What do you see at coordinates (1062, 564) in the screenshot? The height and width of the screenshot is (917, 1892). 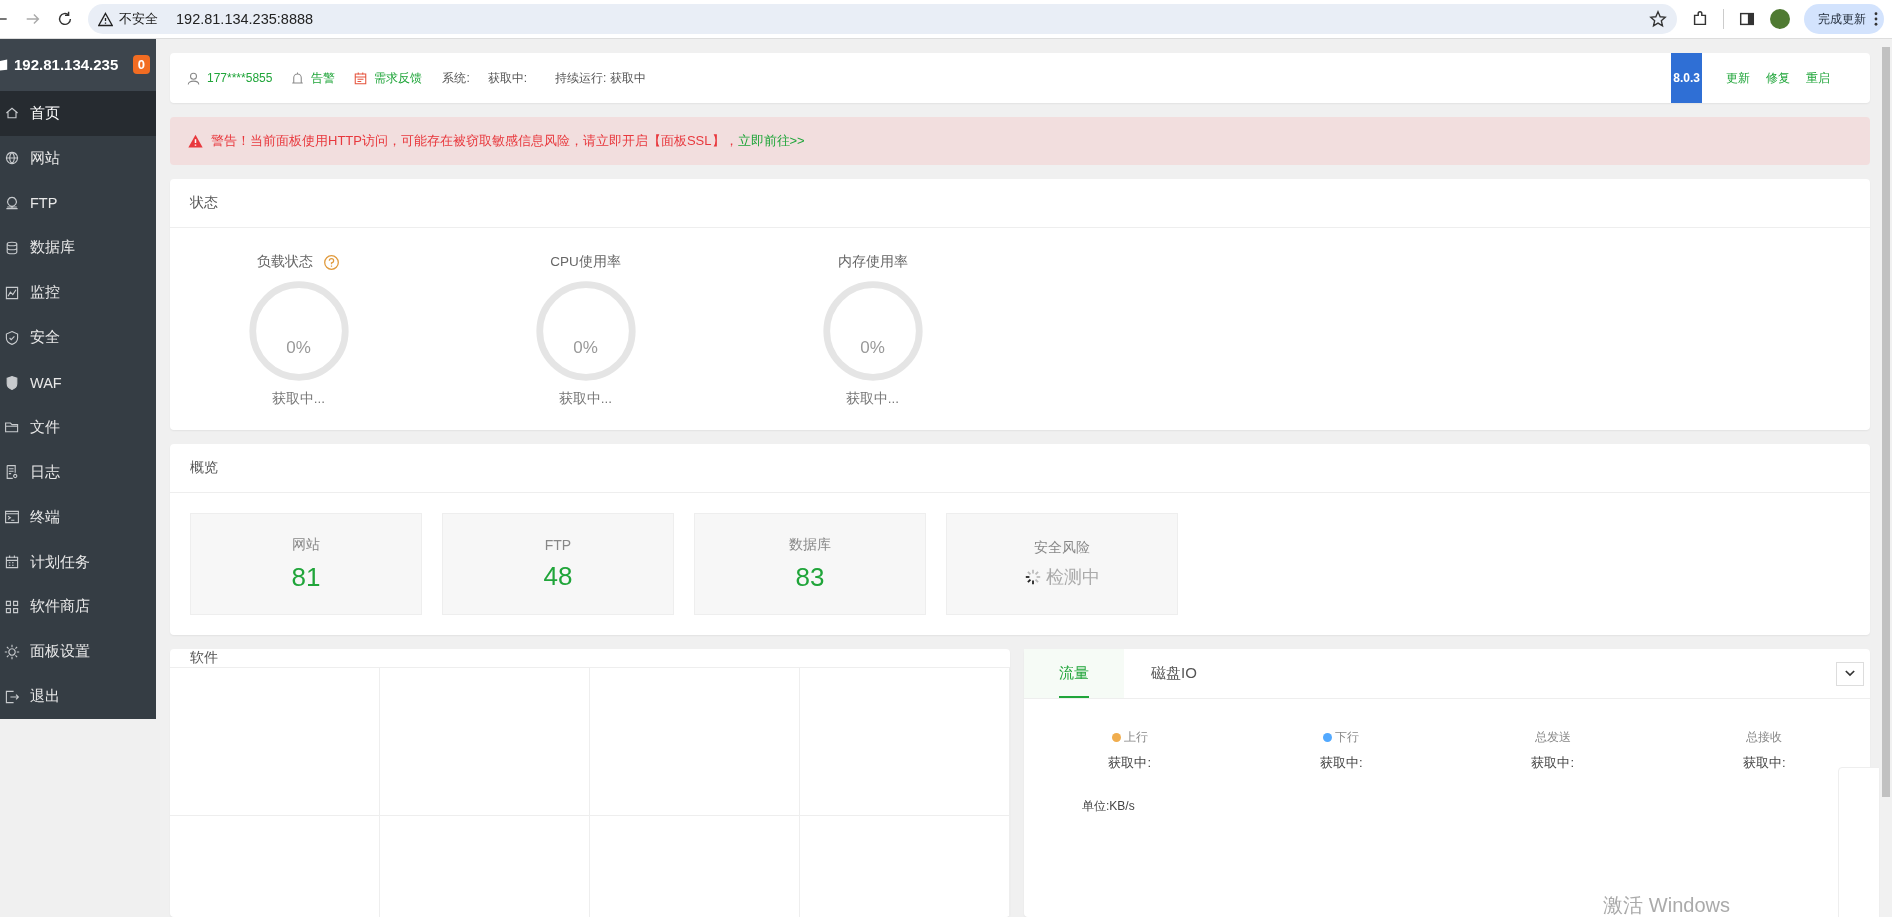 I see `overview-card: 安全风险 检测中` at bounding box center [1062, 564].